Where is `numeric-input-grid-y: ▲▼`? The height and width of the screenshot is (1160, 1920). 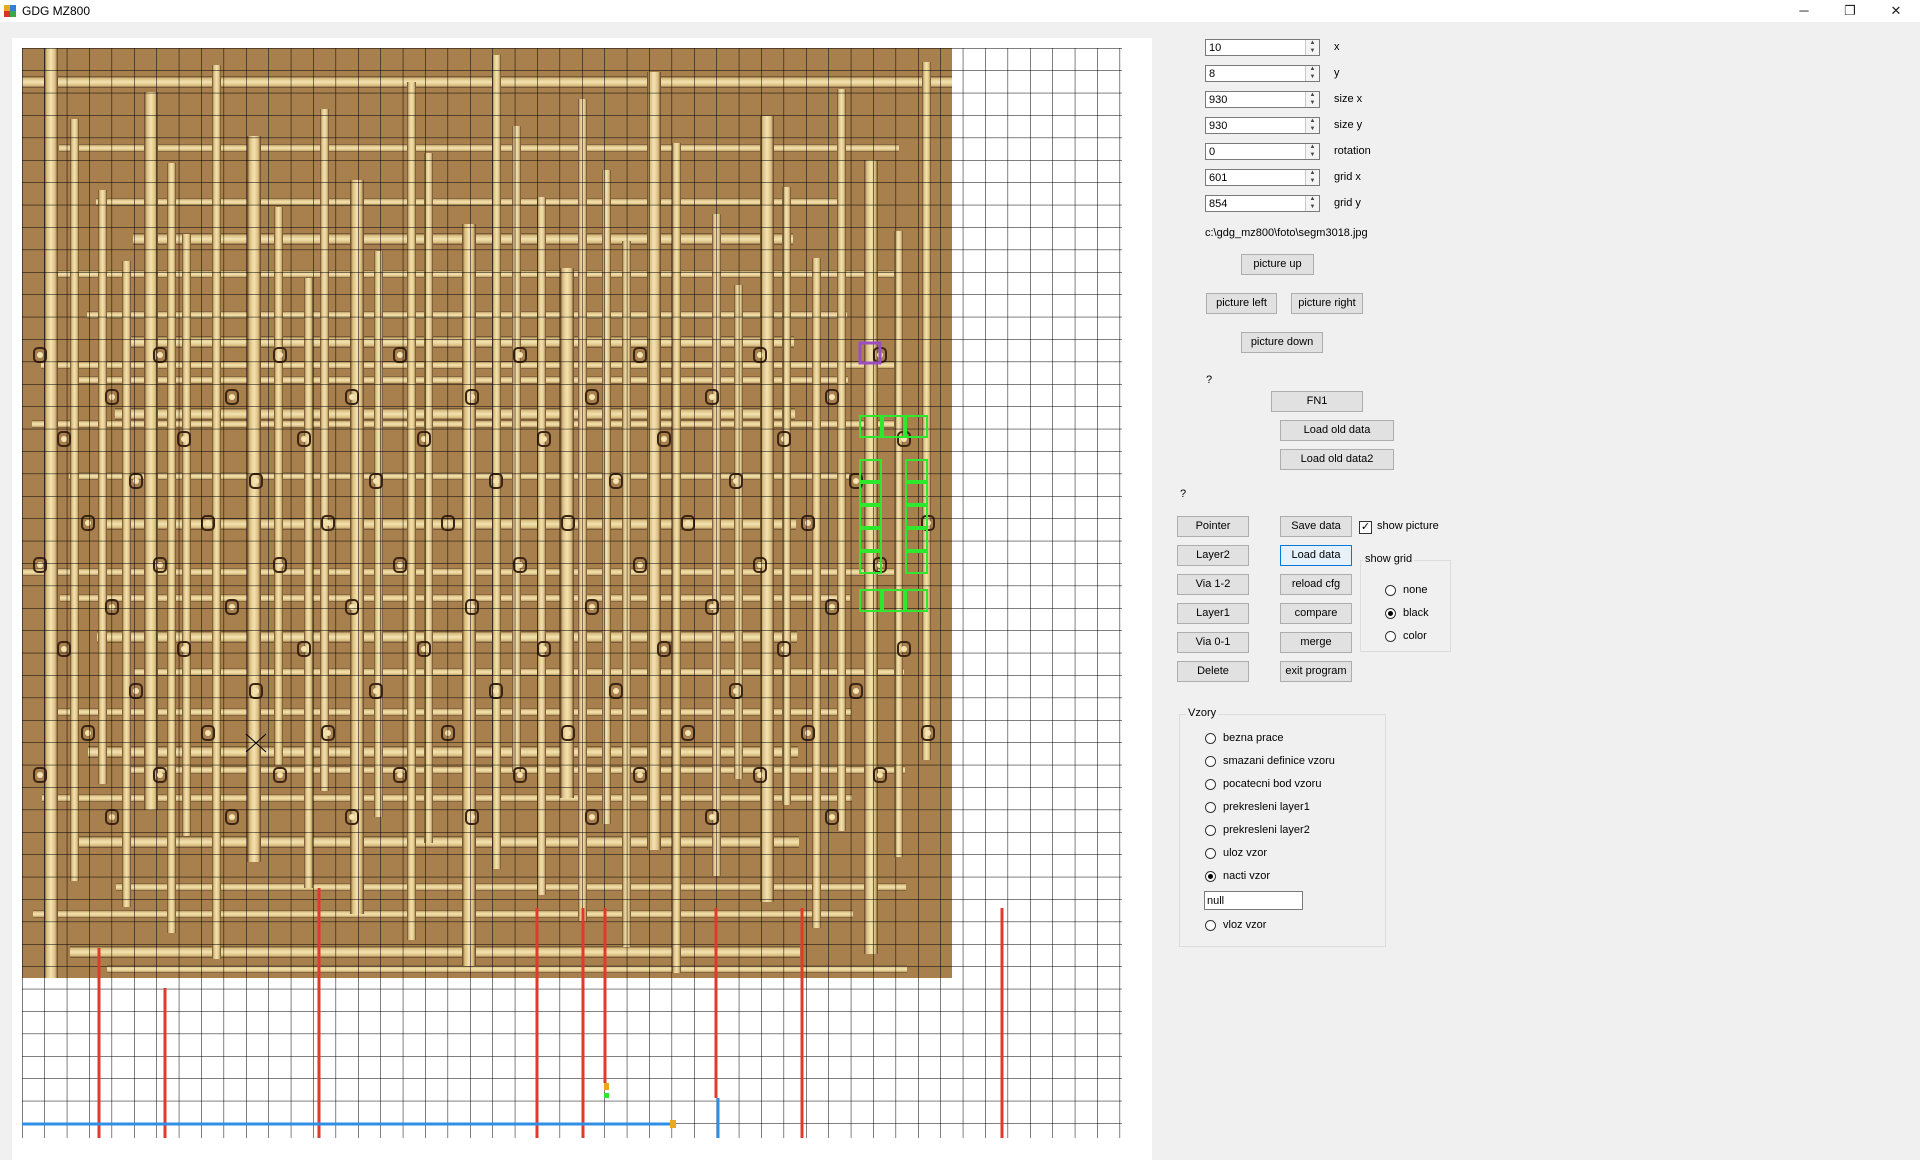 numeric-input-grid-y: ▲▼ is located at coordinates (1262, 203).